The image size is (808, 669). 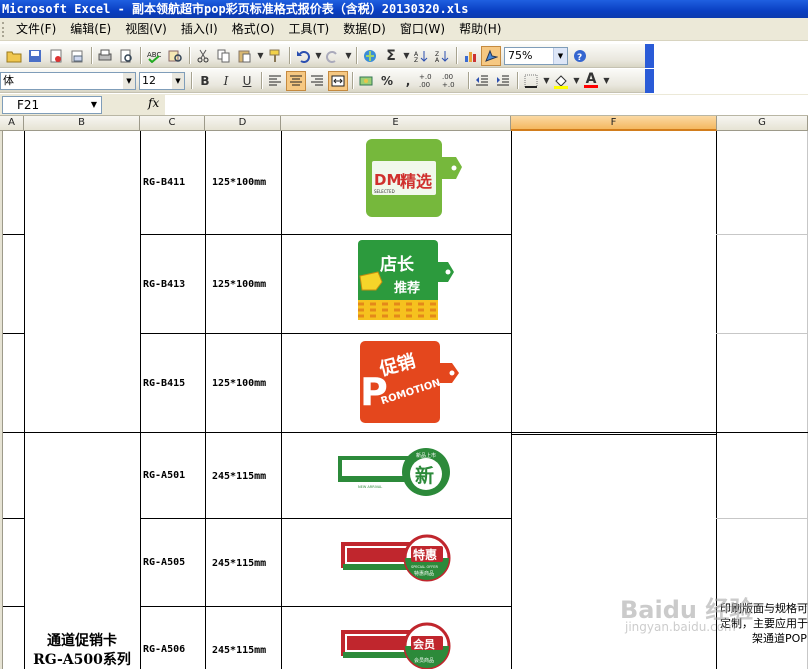 What do you see at coordinates (396, 123) in the screenshot?
I see `column-header-e: E` at bounding box center [396, 123].